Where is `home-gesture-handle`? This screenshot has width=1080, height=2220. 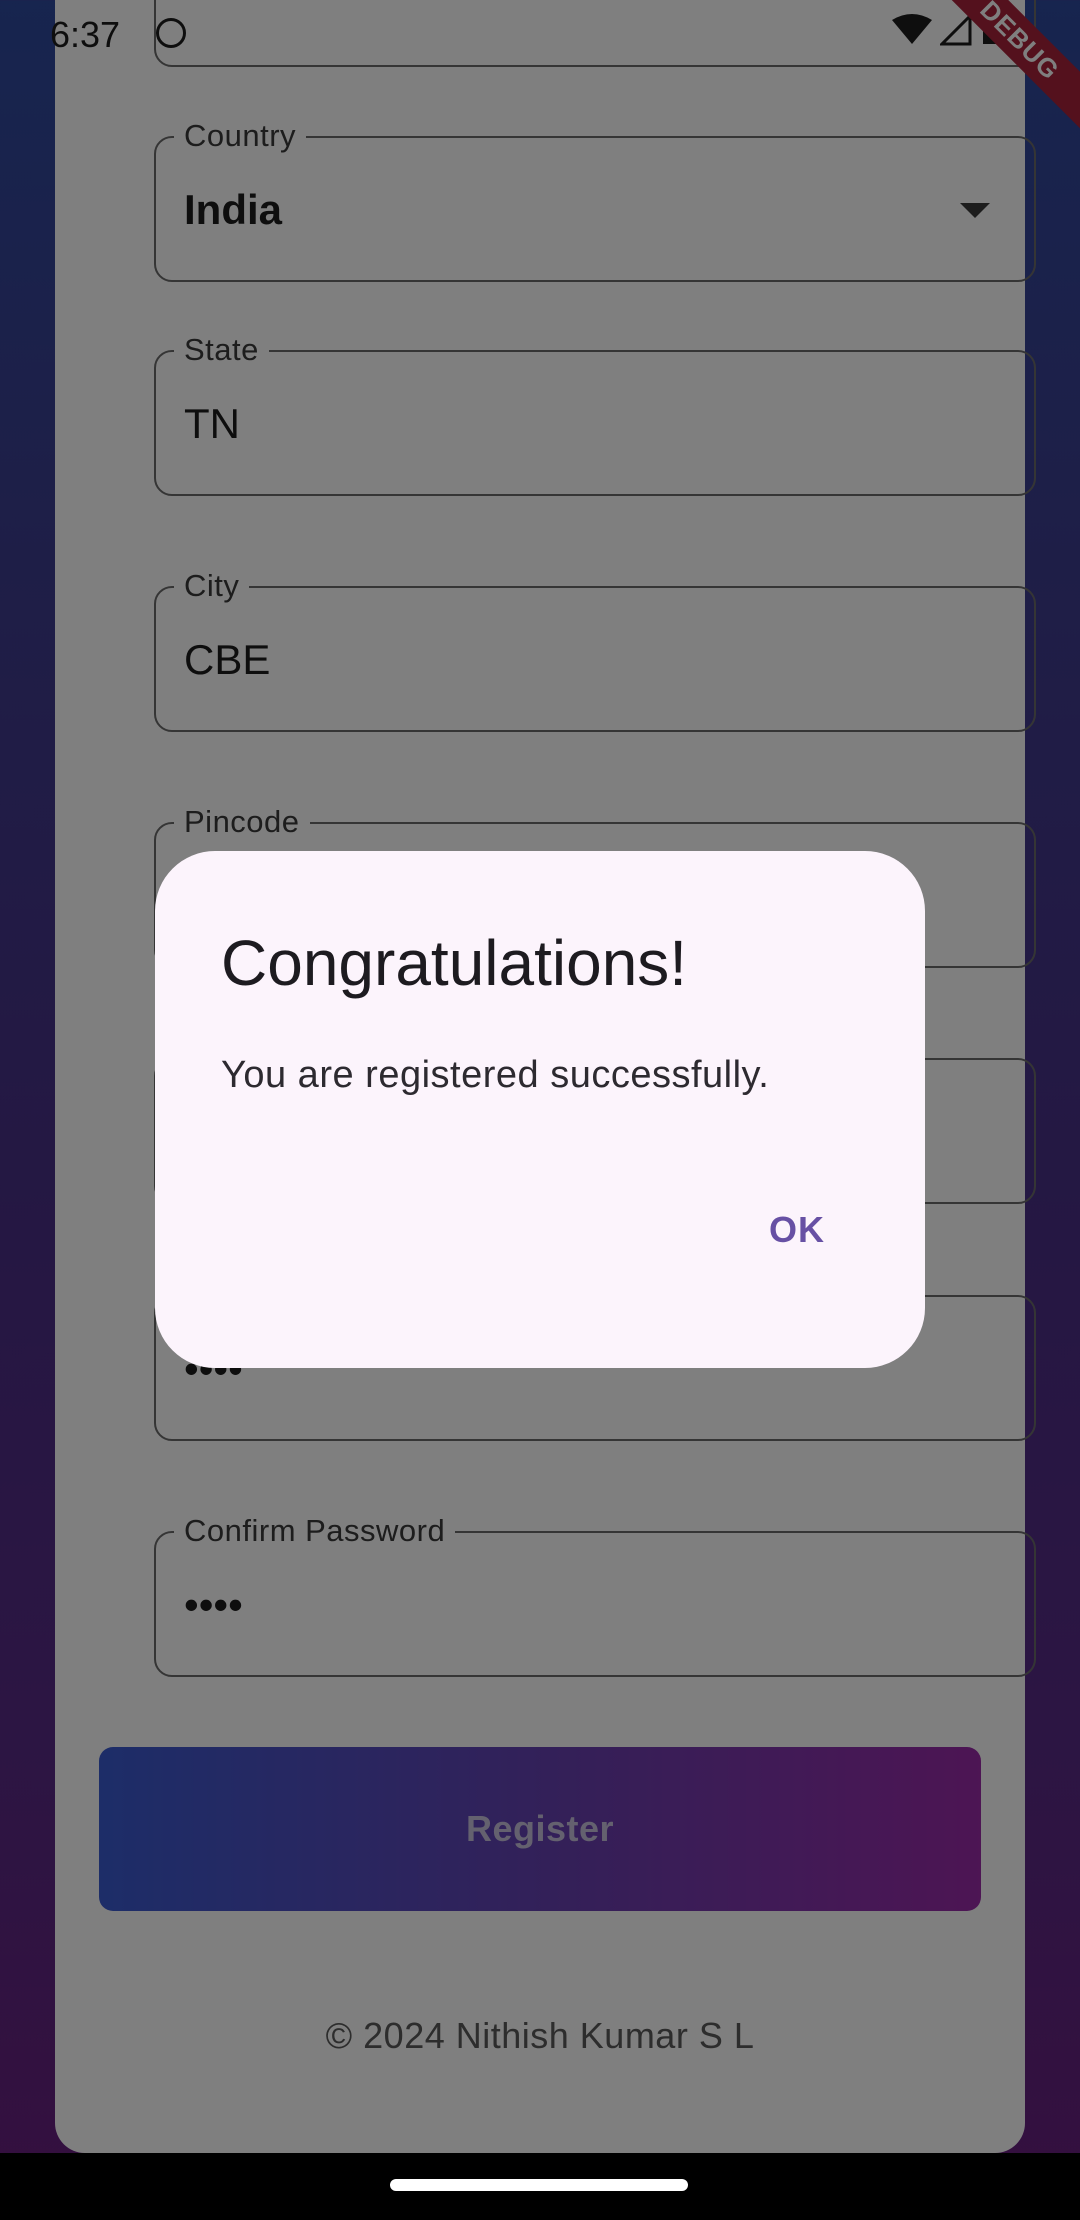
home-gesture-handle is located at coordinates (539, 2185).